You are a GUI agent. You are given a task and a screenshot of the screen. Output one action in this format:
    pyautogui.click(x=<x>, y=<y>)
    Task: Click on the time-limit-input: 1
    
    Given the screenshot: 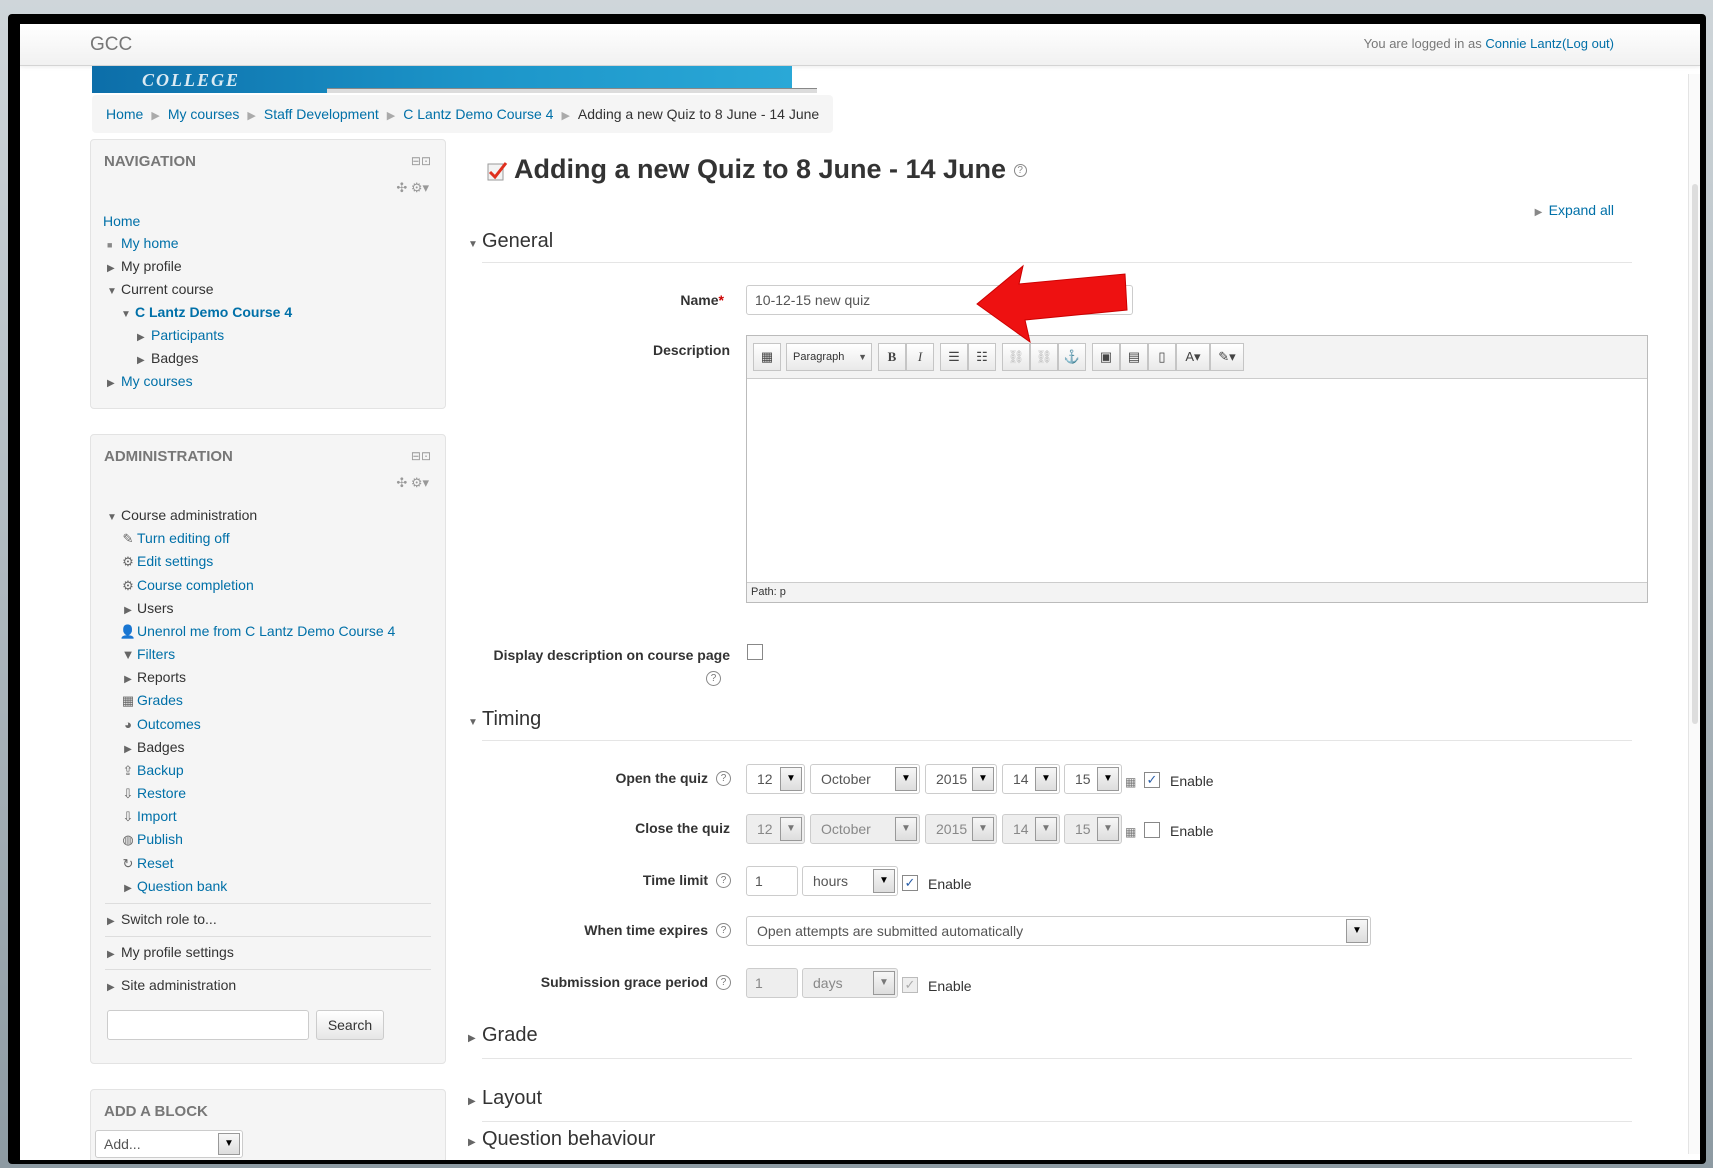 What is the action you would take?
    pyautogui.click(x=772, y=881)
    